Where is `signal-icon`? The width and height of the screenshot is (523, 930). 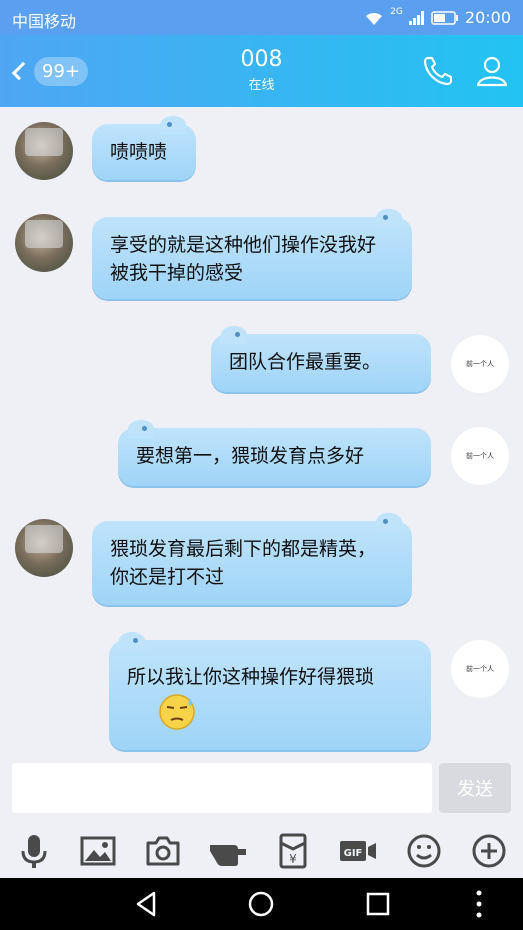 signal-icon is located at coordinates (416, 17).